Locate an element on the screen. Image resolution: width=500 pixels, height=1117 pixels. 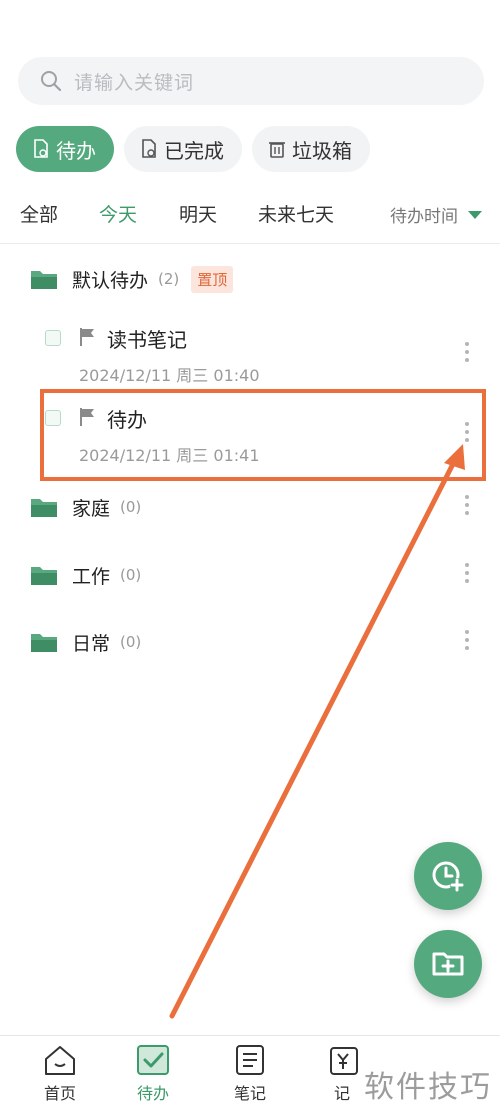
folder-name: 默认待办 is located at coordinates (110, 280).